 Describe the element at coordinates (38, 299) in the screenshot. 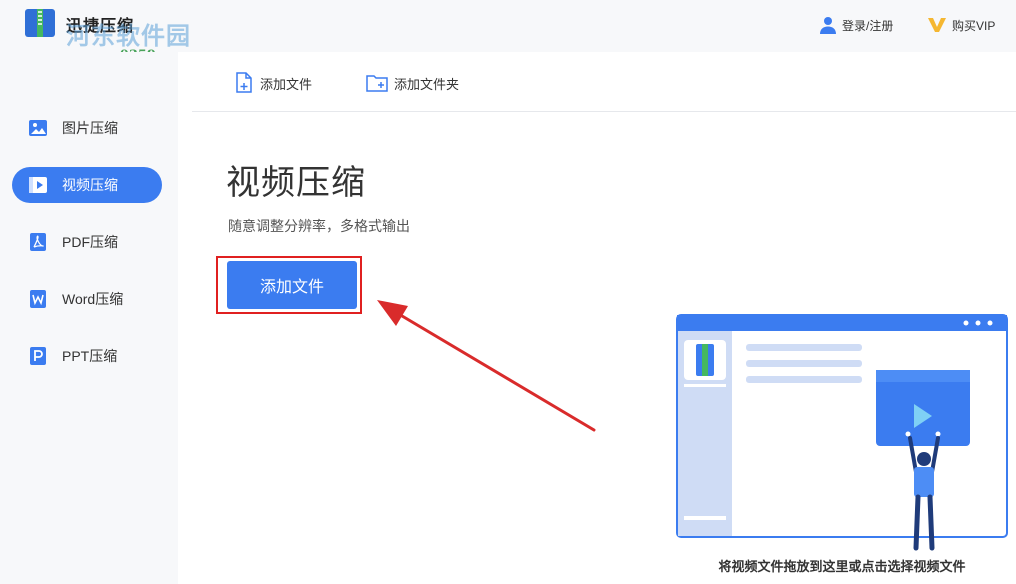

I see `word-icon` at that location.